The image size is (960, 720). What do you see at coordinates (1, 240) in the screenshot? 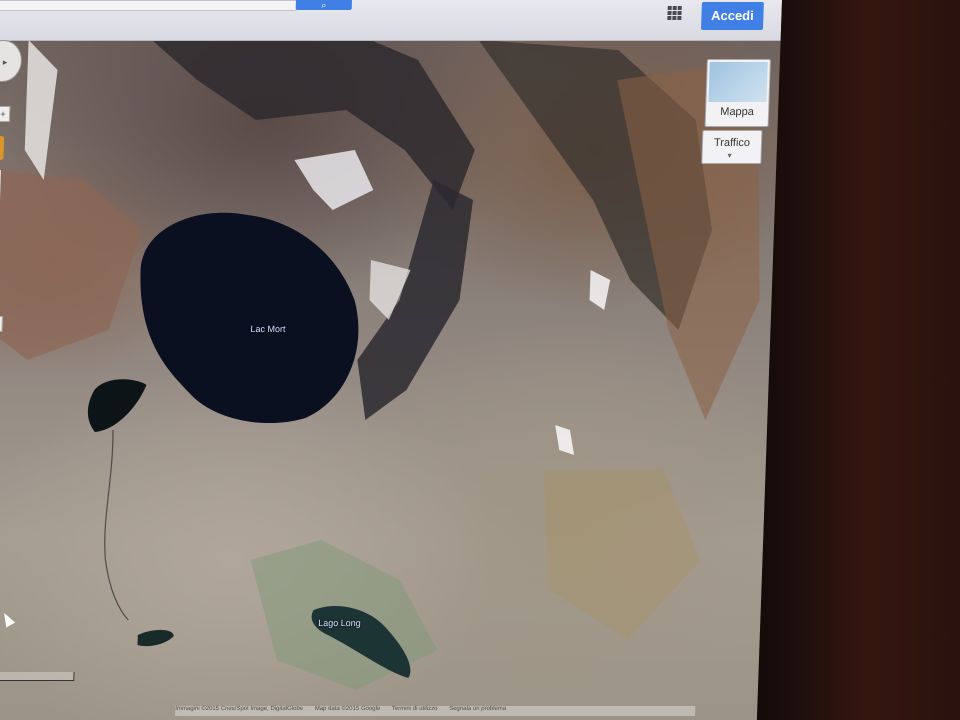
I see `zoom-slider-track` at bounding box center [1, 240].